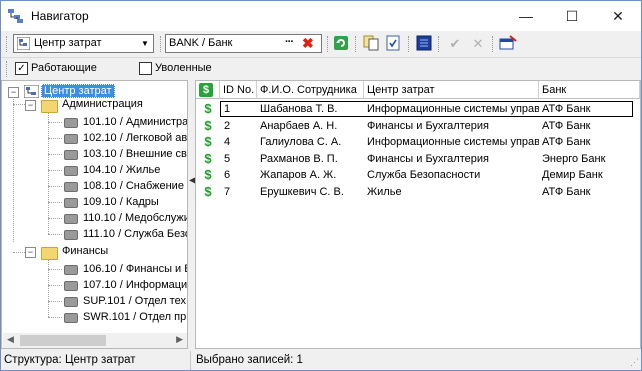 The image size is (642, 371). Describe the element at coordinates (308, 43) in the screenshot. I see `clear-filter-icon: ✖` at that location.